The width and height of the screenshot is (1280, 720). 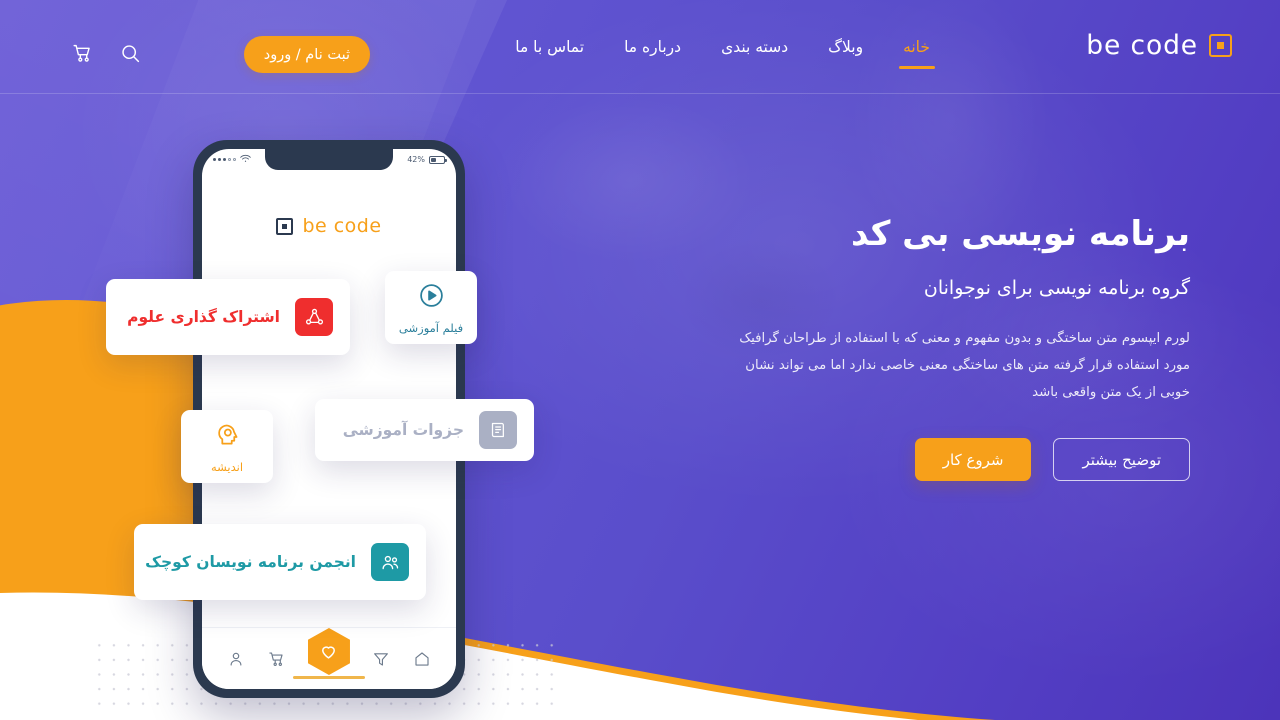 I want to click on nav-item-contact: تماس با ما, so click(x=549, y=47).